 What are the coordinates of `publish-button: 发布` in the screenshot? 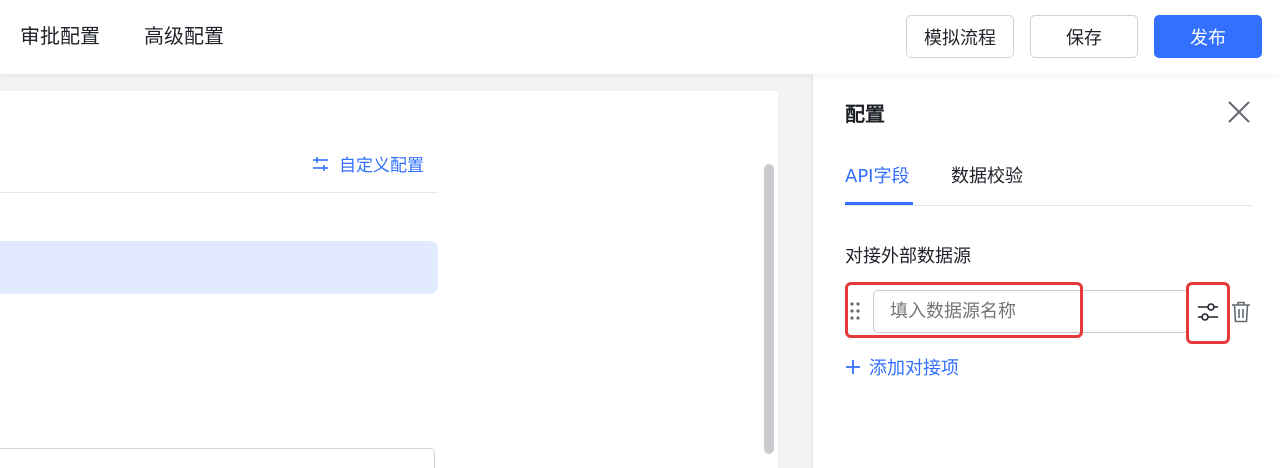 It's located at (1208, 36).